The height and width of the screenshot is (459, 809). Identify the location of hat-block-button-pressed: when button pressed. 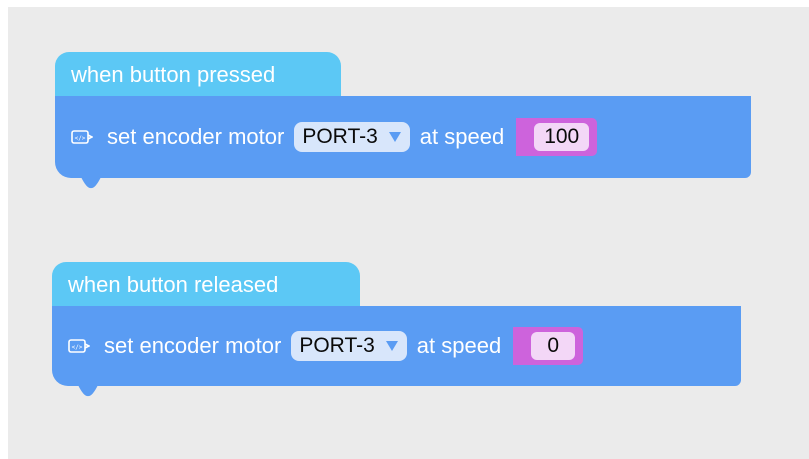
(198, 75).